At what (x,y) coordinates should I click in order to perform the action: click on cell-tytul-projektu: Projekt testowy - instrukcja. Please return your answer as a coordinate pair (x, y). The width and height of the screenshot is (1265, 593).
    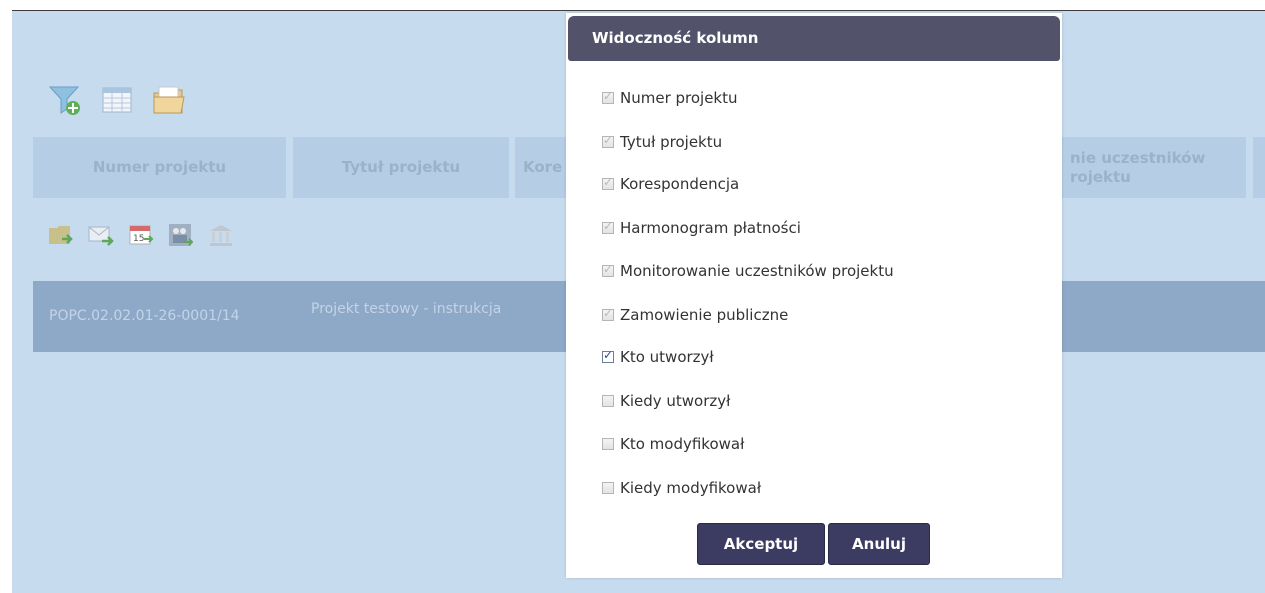
    Looking at the image, I should click on (406, 309).